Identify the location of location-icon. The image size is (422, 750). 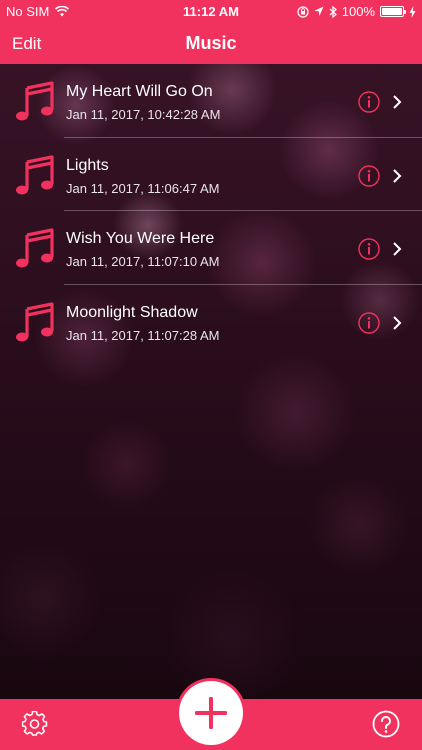
(319, 11).